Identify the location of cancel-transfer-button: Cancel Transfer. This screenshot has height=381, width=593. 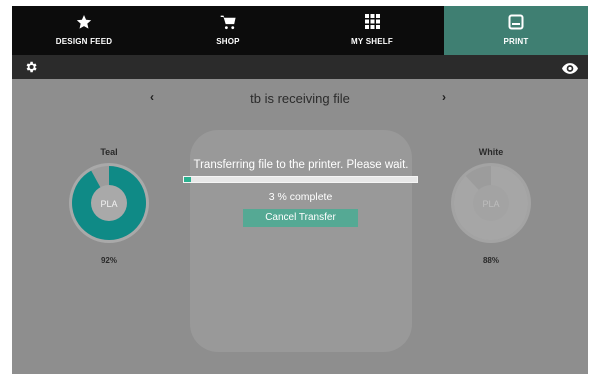
(300, 218).